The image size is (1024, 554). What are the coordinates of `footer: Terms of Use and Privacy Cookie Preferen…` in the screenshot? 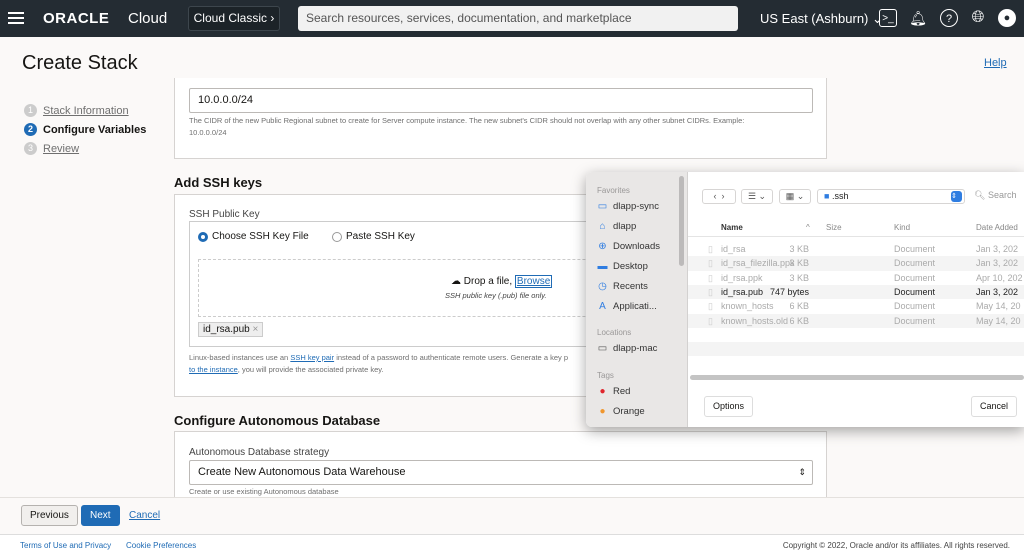 It's located at (512, 544).